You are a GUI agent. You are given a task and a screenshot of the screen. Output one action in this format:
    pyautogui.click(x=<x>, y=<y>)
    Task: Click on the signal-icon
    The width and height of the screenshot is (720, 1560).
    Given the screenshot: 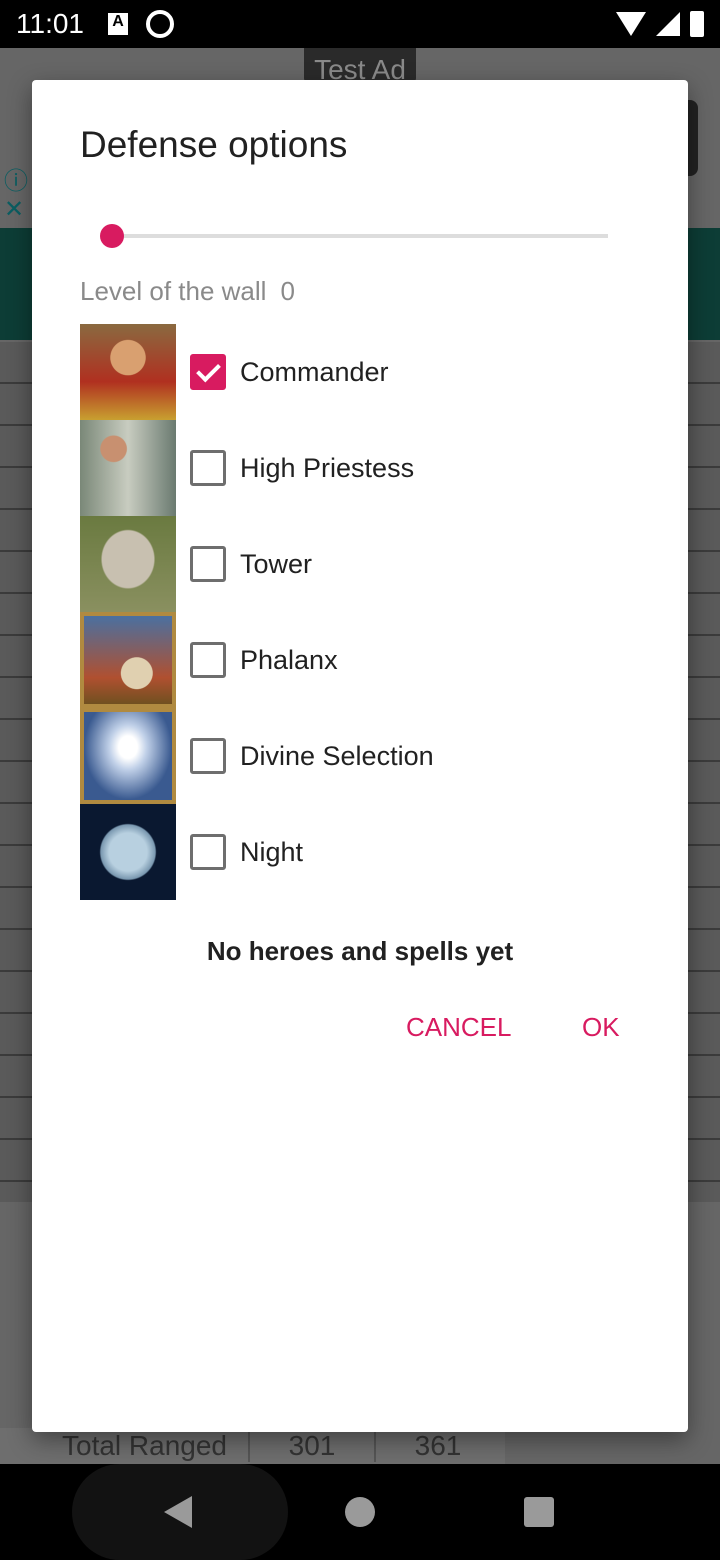 What is the action you would take?
    pyautogui.click(x=668, y=24)
    